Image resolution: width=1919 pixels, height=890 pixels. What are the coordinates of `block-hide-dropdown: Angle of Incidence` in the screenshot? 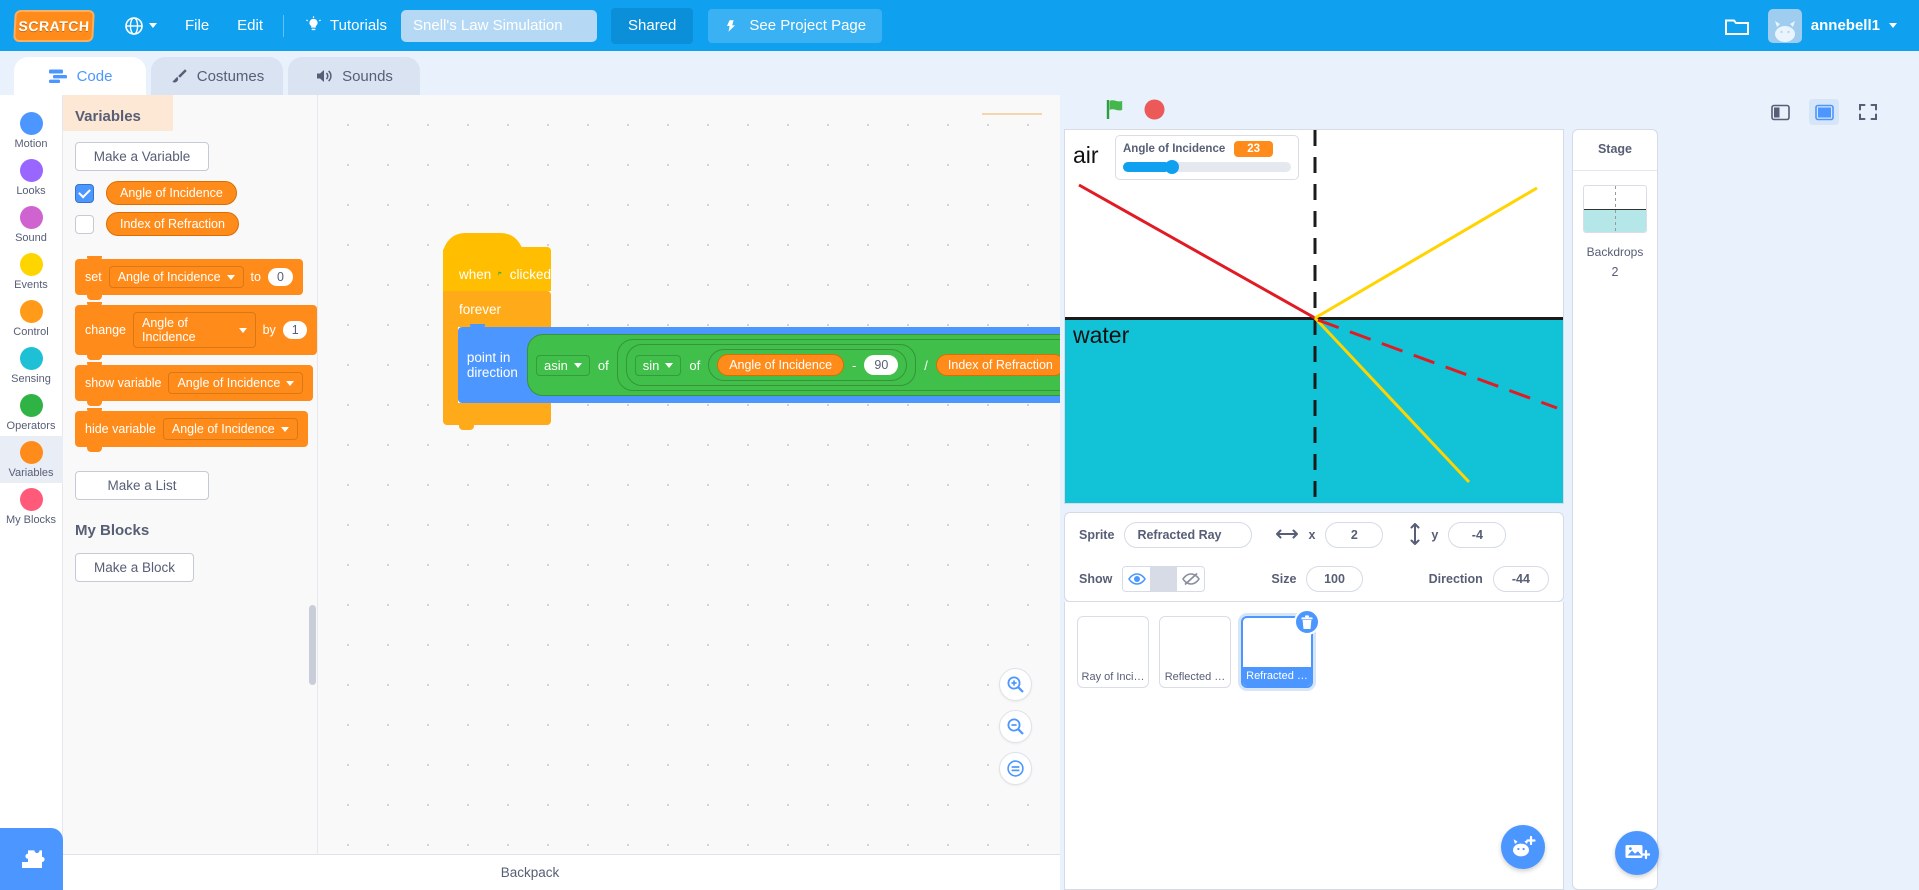 It's located at (230, 429).